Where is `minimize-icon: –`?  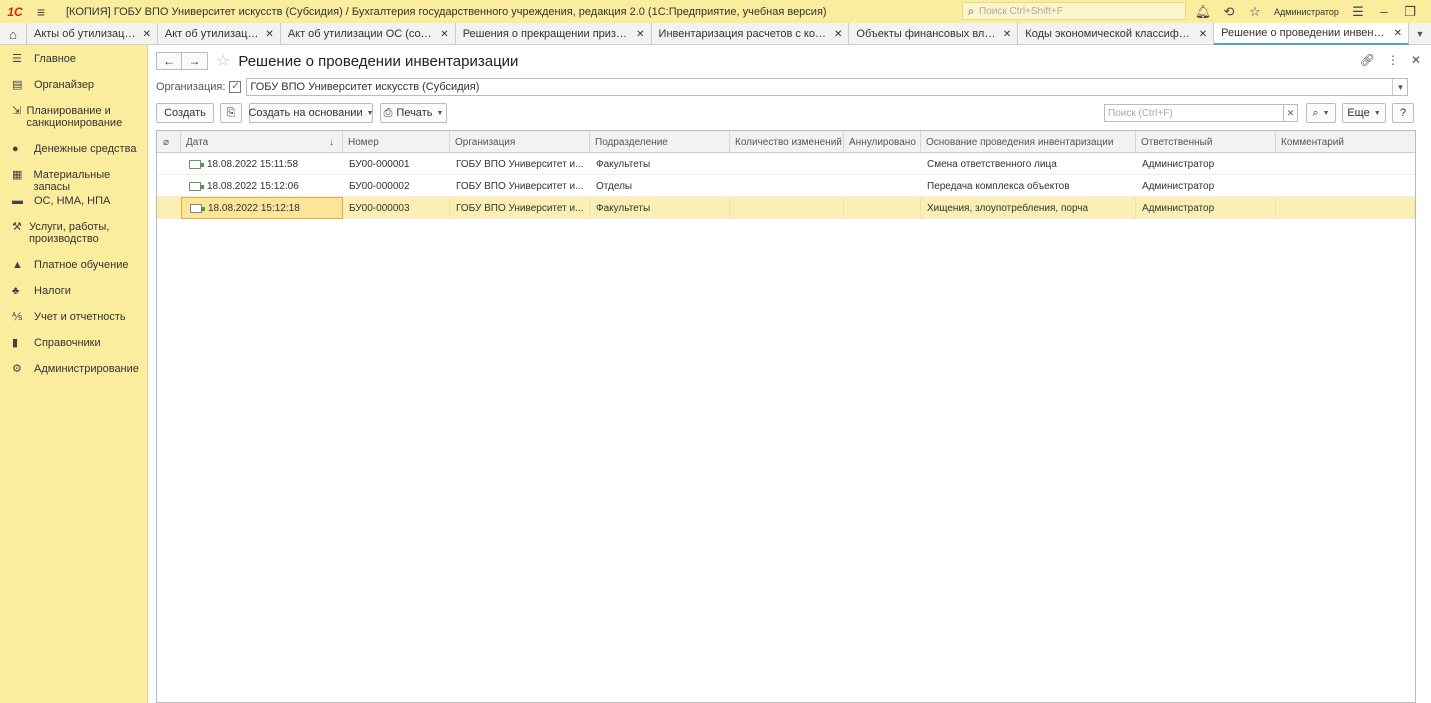
minimize-icon: – is located at coordinates (1384, 11).